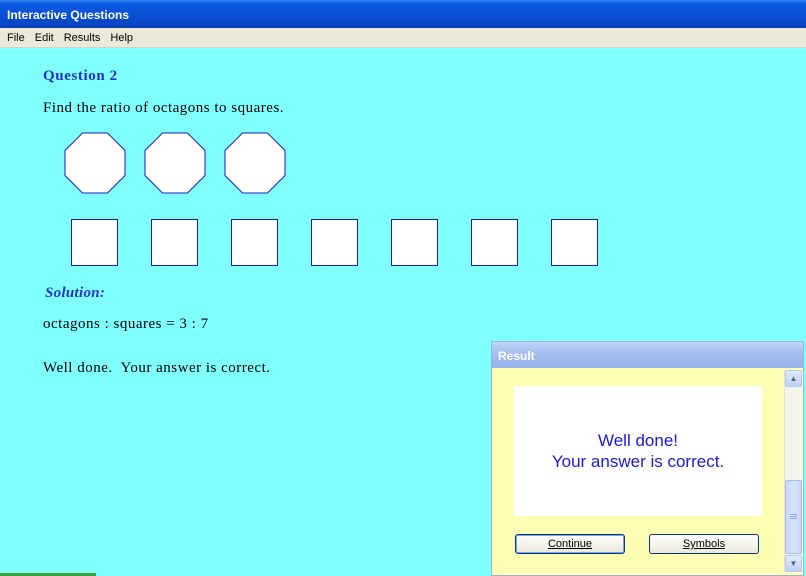  What do you see at coordinates (793, 471) in the screenshot?
I see `dialog-scrollbar: ▲ ▼` at bounding box center [793, 471].